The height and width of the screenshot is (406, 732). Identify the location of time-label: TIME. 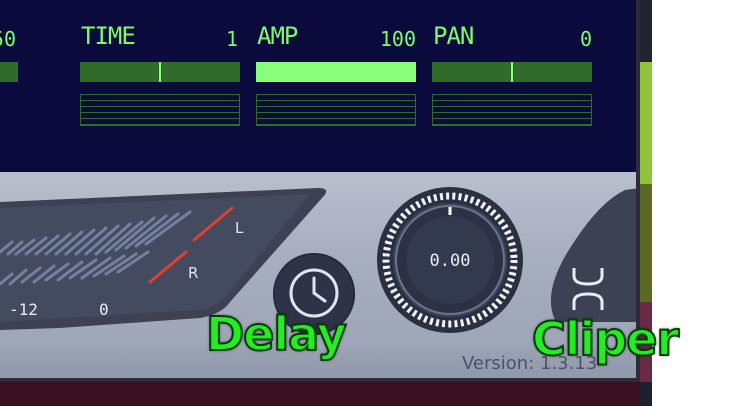
(108, 36).